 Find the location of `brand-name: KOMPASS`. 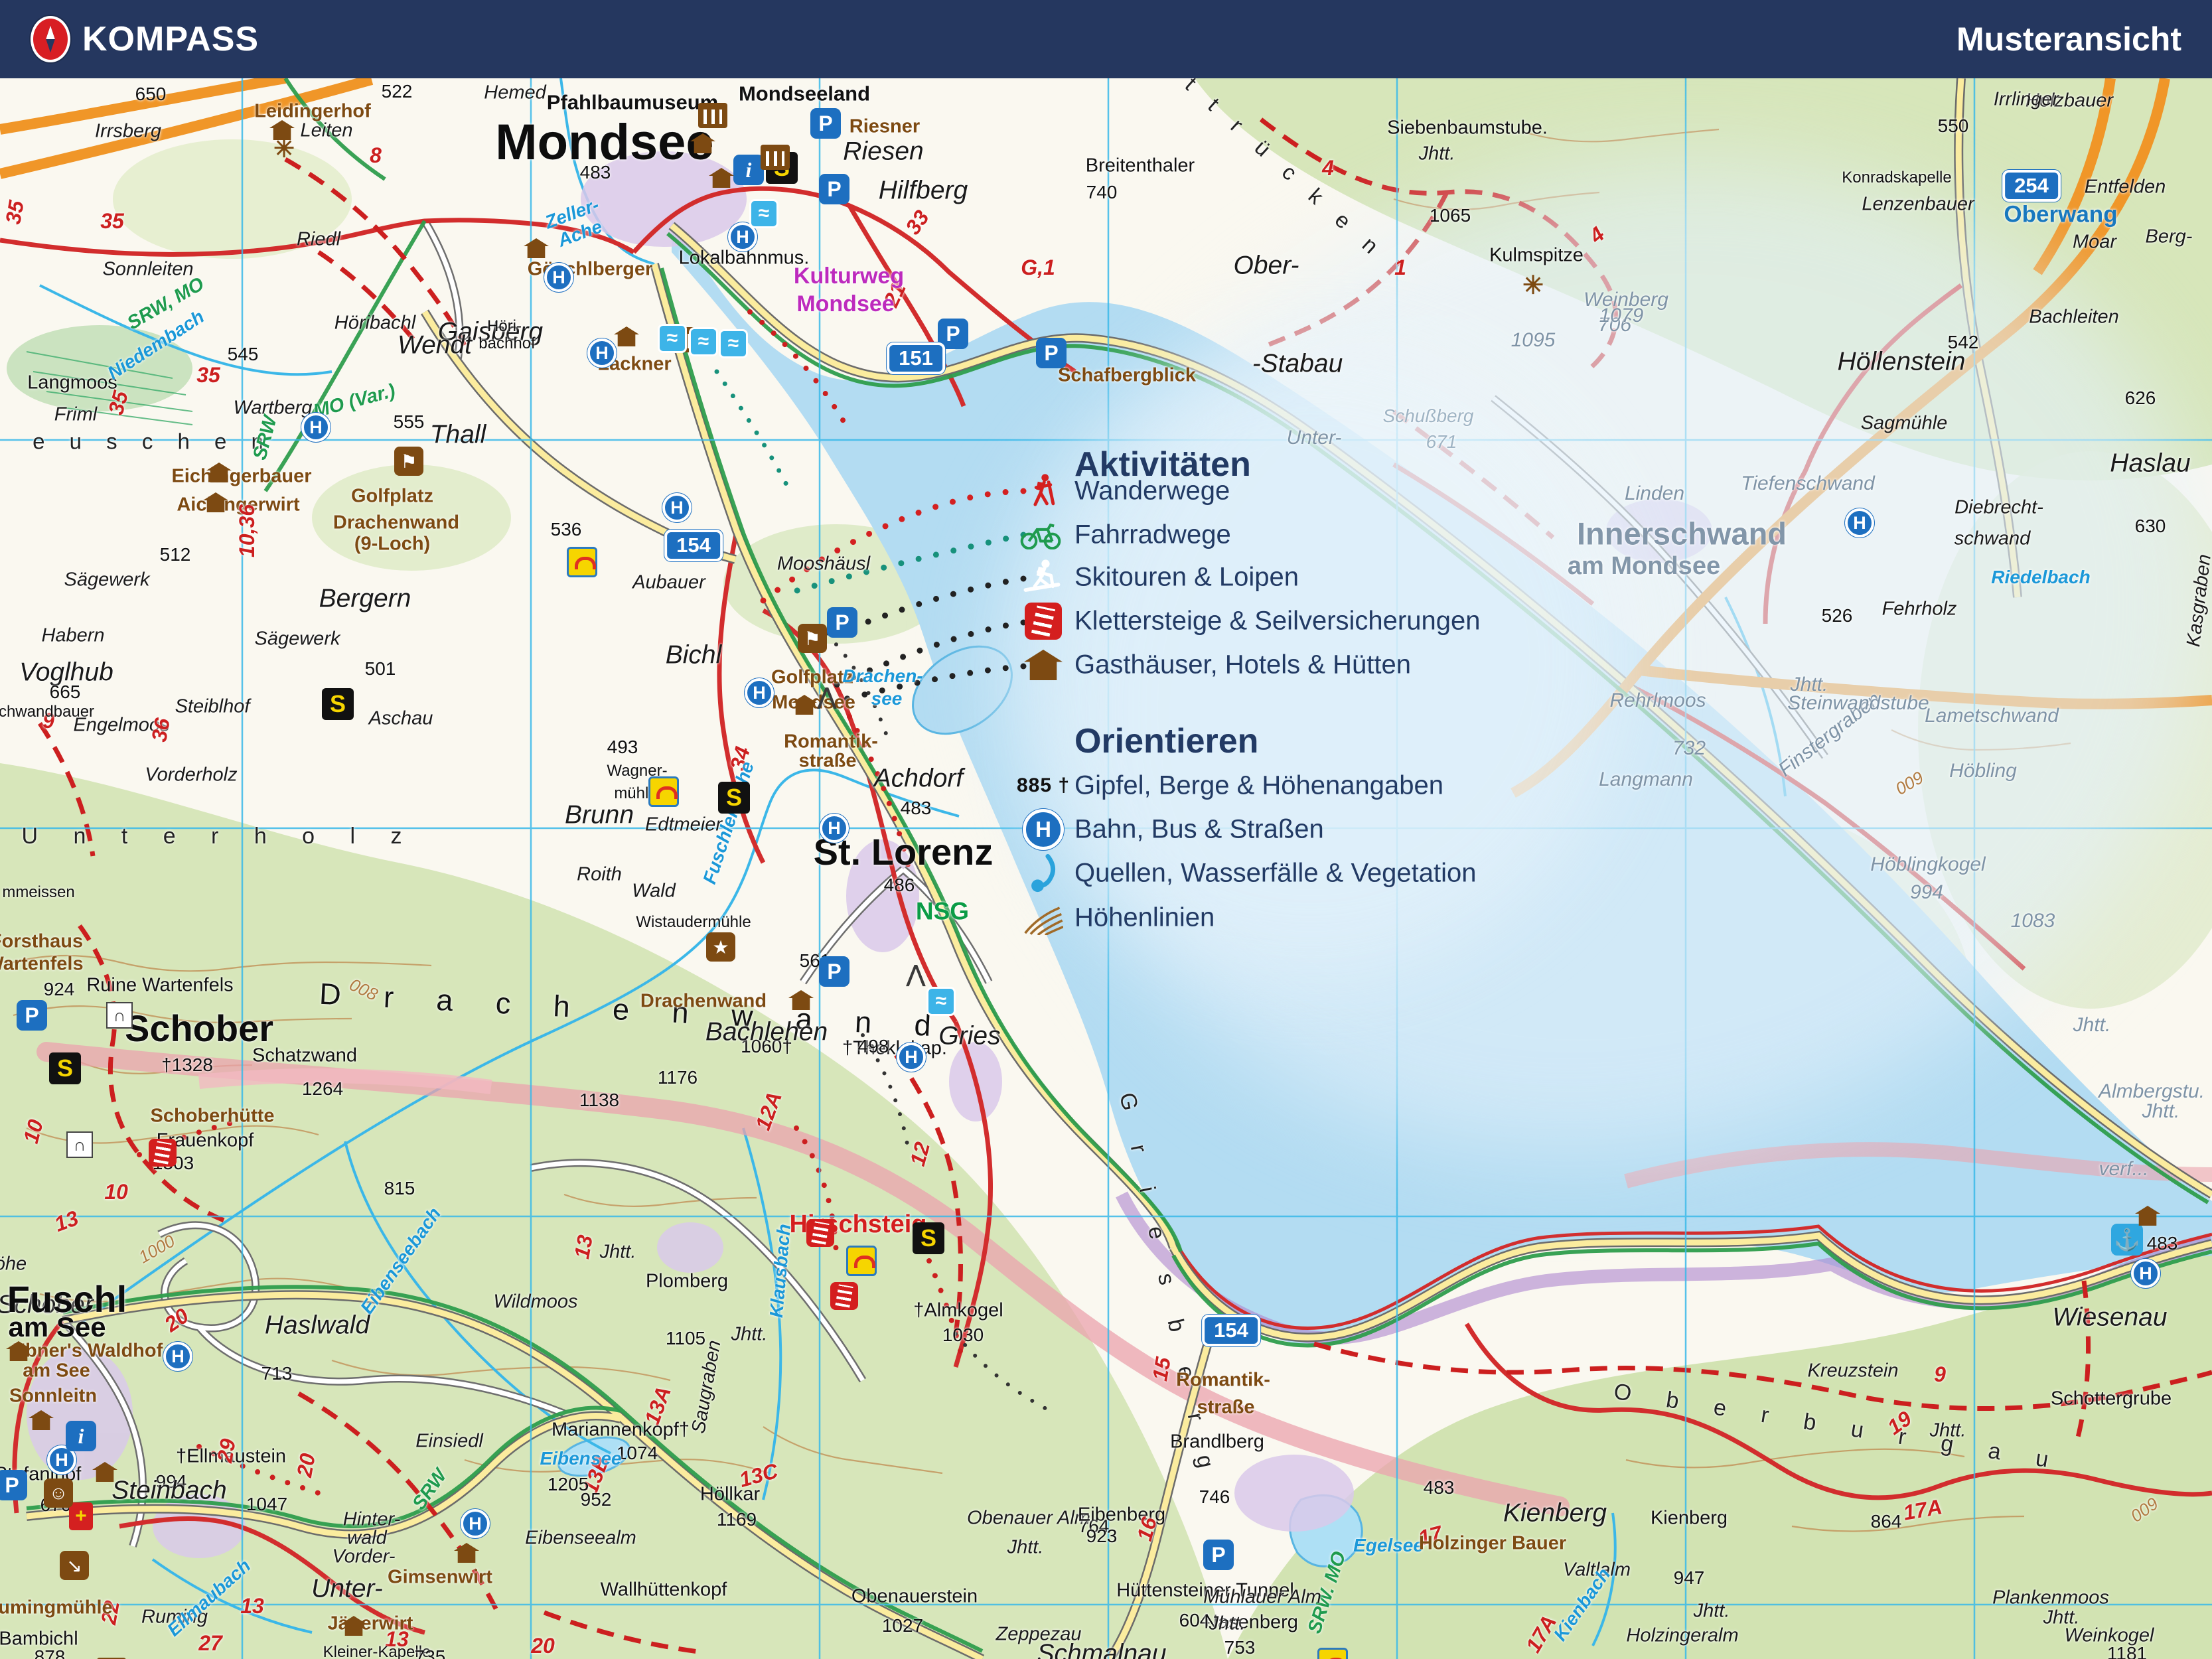

brand-name: KOMPASS is located at coordinates (170, 39).